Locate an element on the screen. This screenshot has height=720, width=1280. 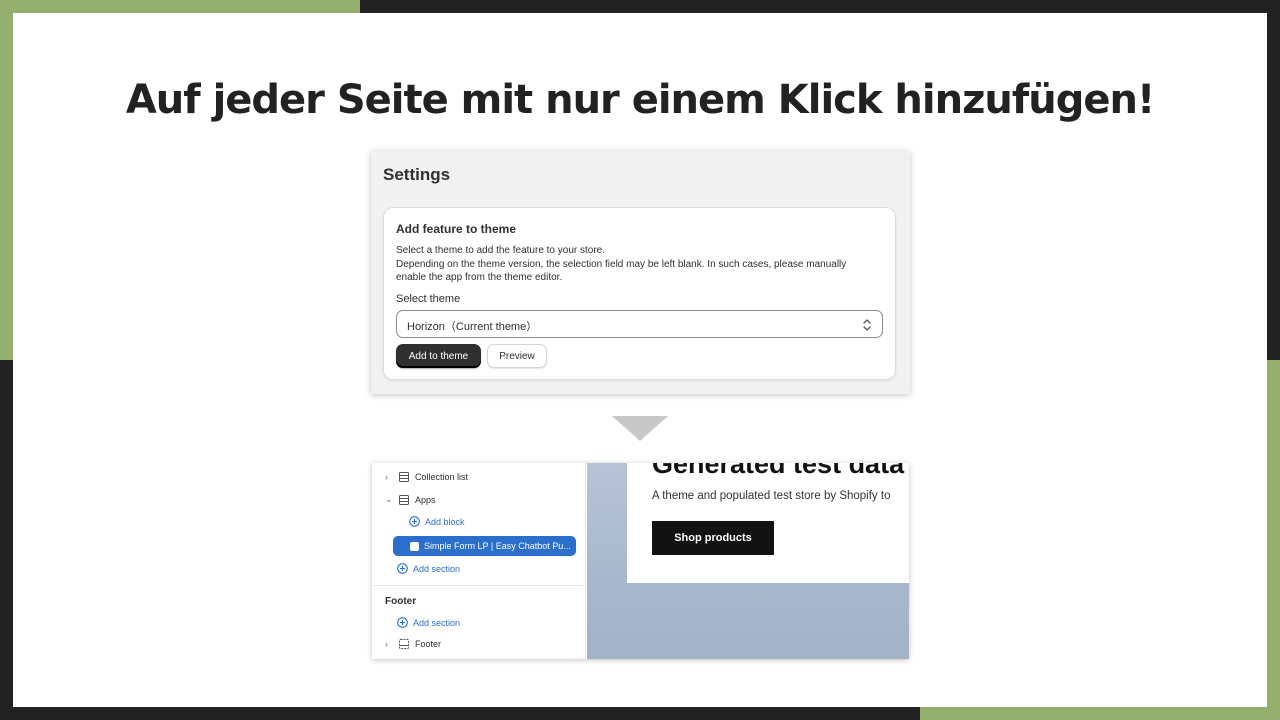
footer-section-icon is located at coordinates (404, 644).